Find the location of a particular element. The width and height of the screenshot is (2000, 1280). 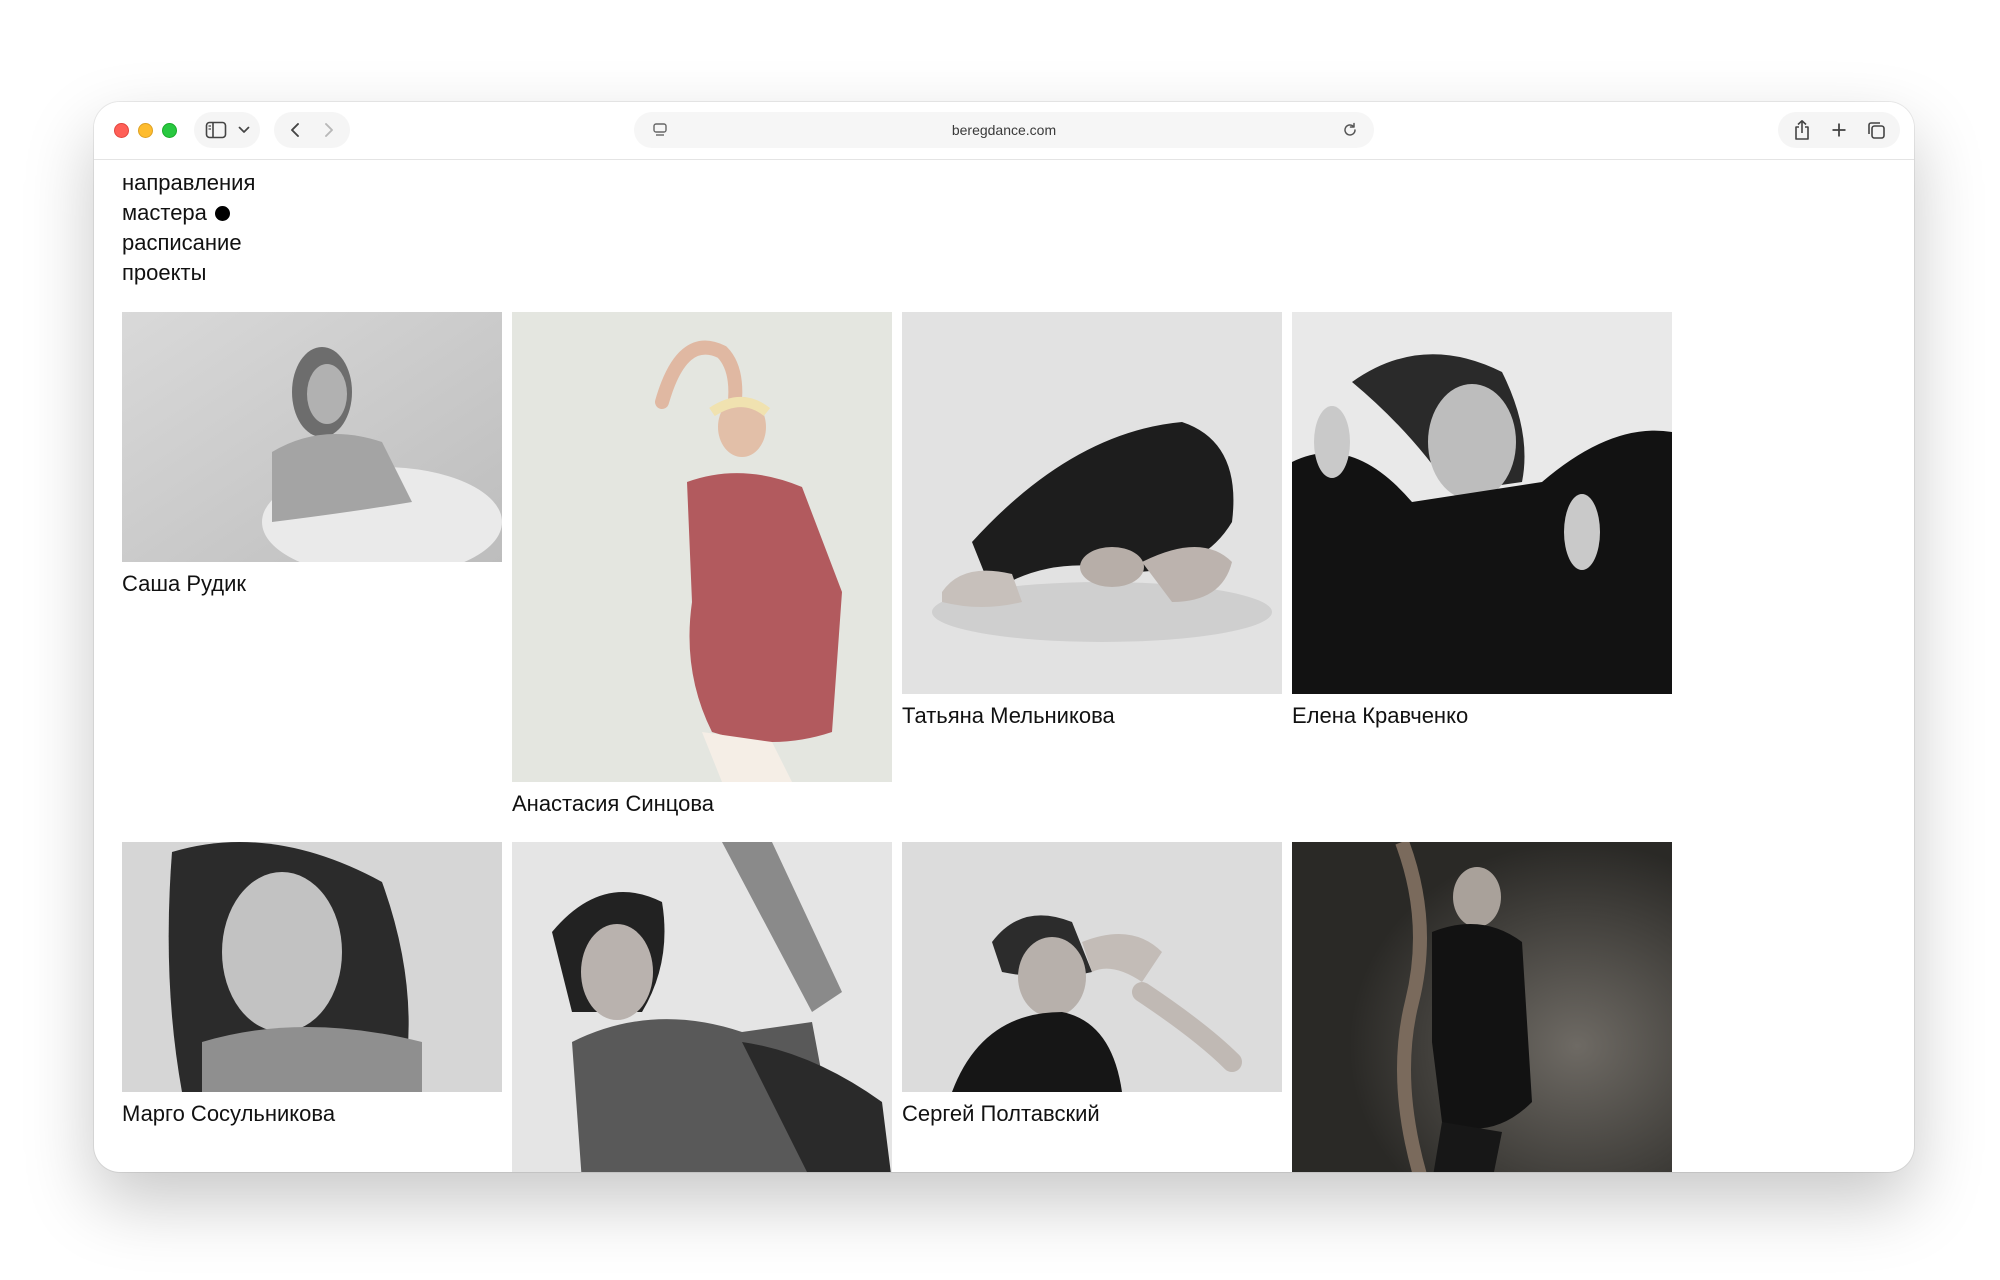

browser-actions-group is located at coordinates (1839, 130).